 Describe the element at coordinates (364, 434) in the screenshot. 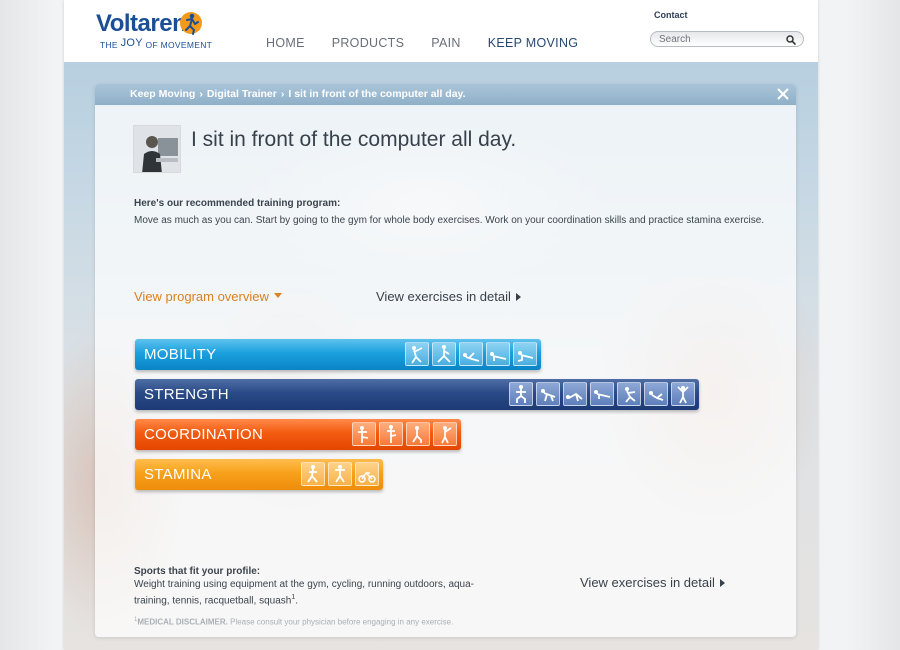

I see `exercise-balance-icon` at that location.